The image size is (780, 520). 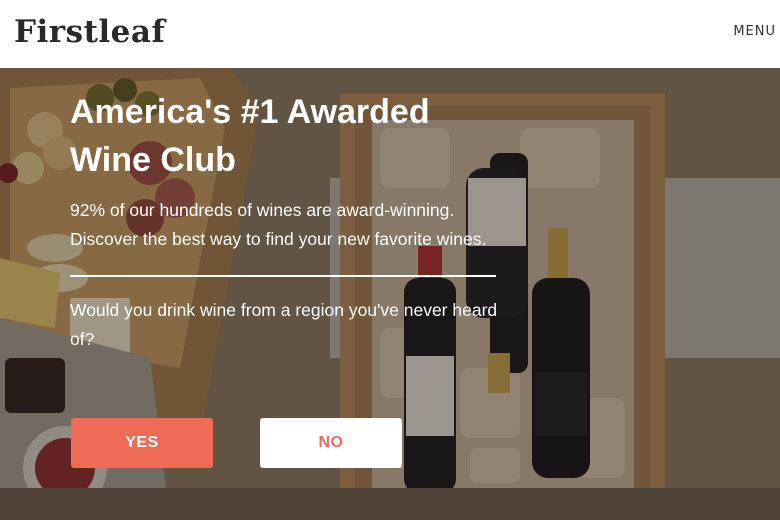 What do you see at coordinates (250, 136) in the screenshot?
I see `hero-headline: America's #1 Awarded Wine Club` at bounding box center [250, 136].